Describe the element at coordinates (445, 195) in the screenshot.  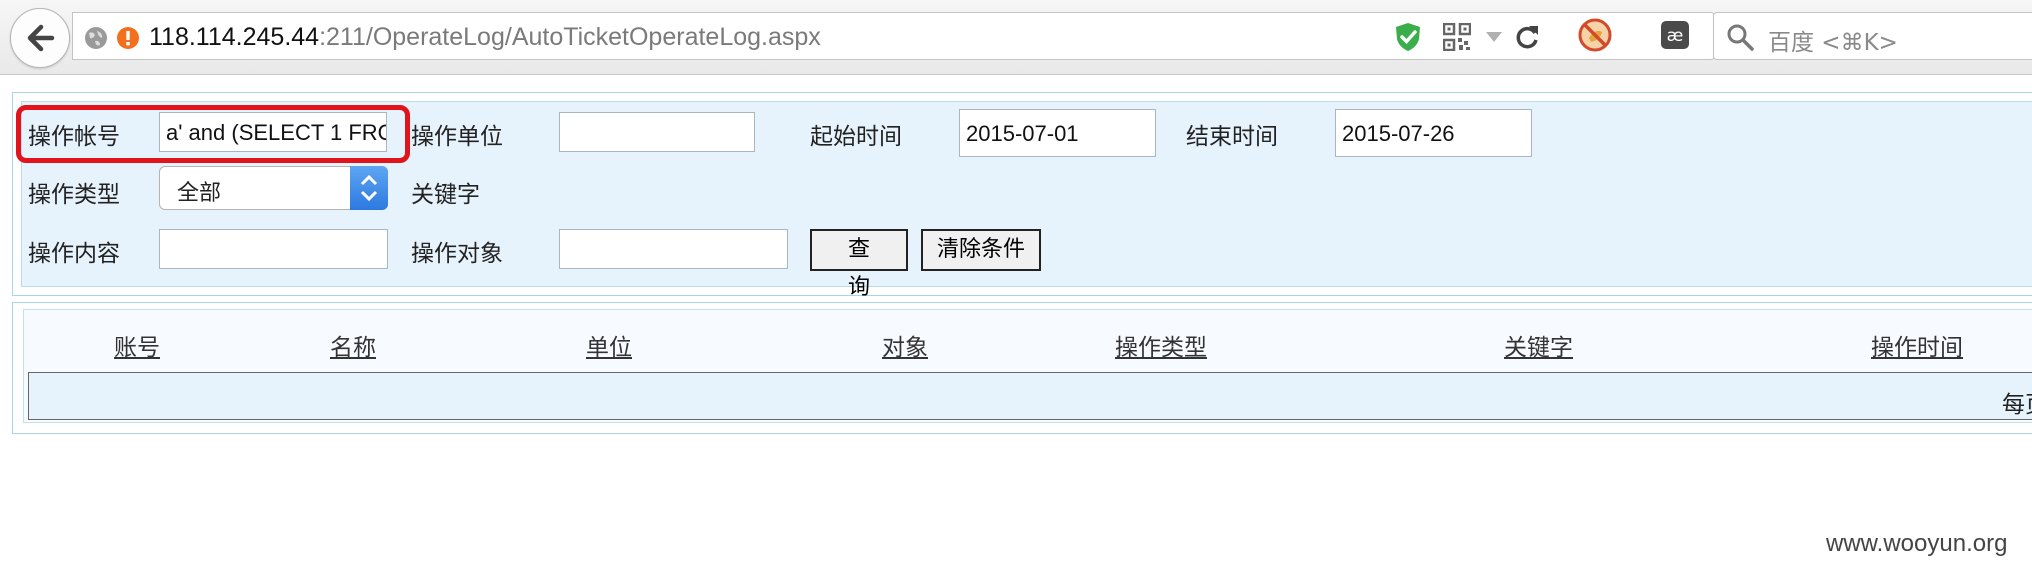
I see `keyword-label: 关键字` at that location.